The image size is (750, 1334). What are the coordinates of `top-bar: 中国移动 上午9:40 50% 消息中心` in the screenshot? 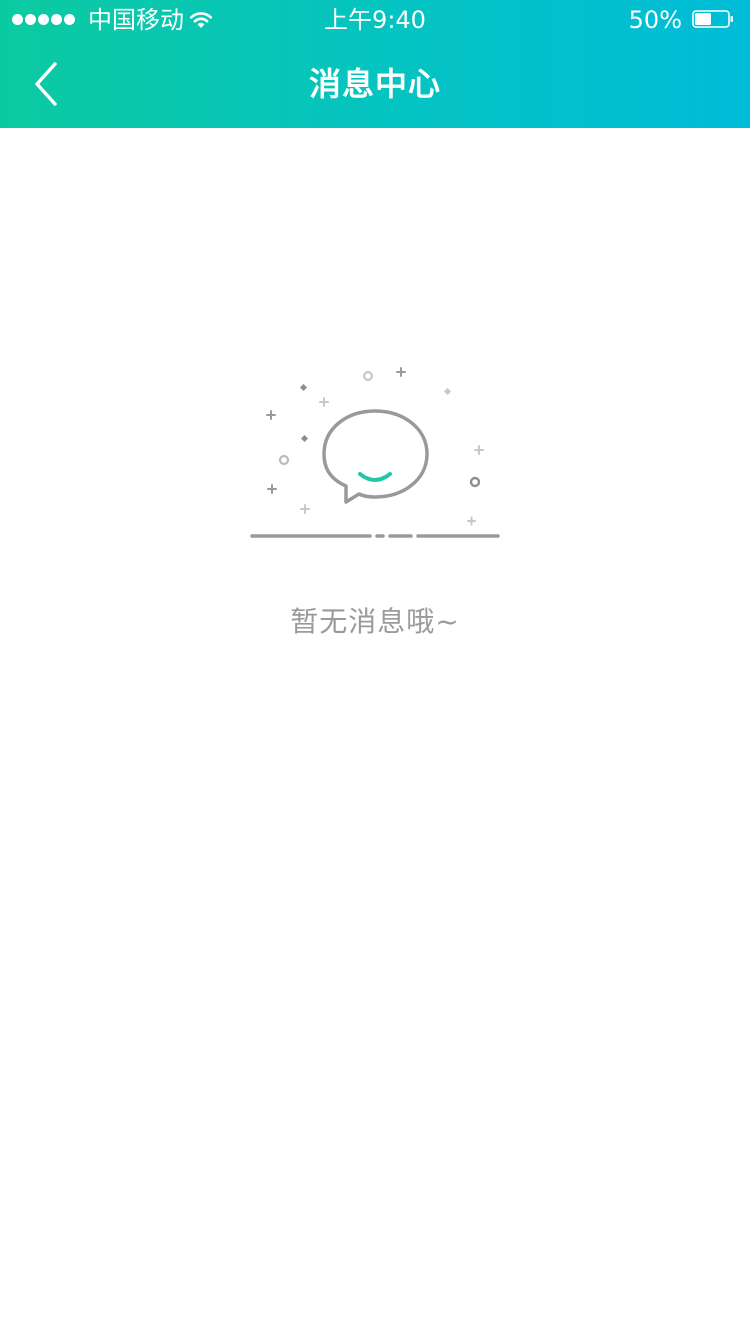 It's located at (375, 64).